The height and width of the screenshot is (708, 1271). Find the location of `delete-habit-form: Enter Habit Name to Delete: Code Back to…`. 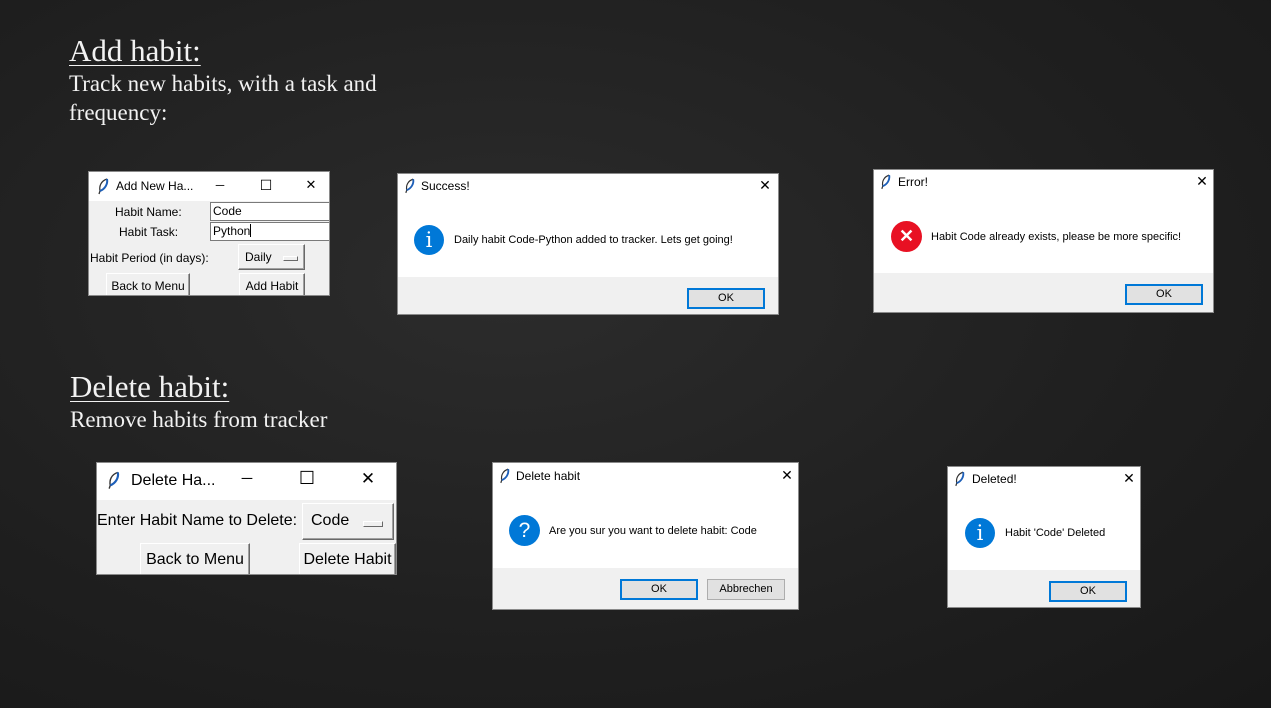

delete-habit-form: Enter Habit Name to Delete: Code Back to… is located at coordinates (246, 537).